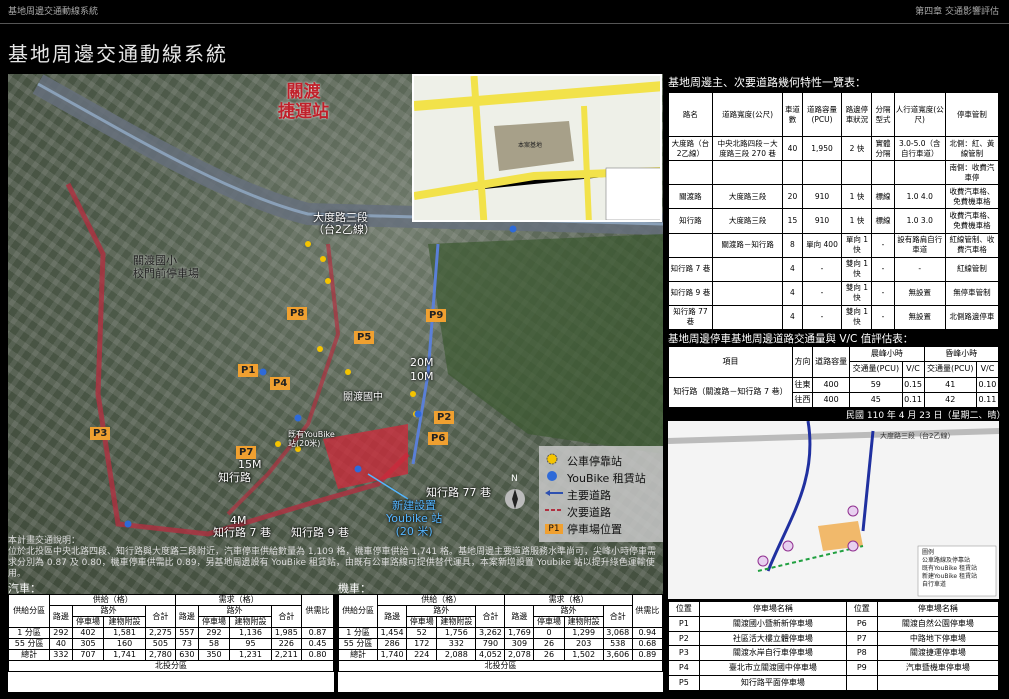  Describe the element at coordinates (414, 518) in the screenshot. I see `new-youbike-label: 新建設置 Youbike 站 (20 米)` at that location.